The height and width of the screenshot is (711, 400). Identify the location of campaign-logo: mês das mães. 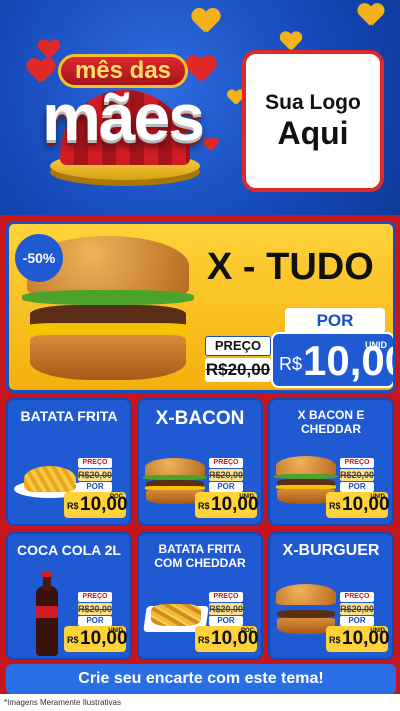
(122, 115).